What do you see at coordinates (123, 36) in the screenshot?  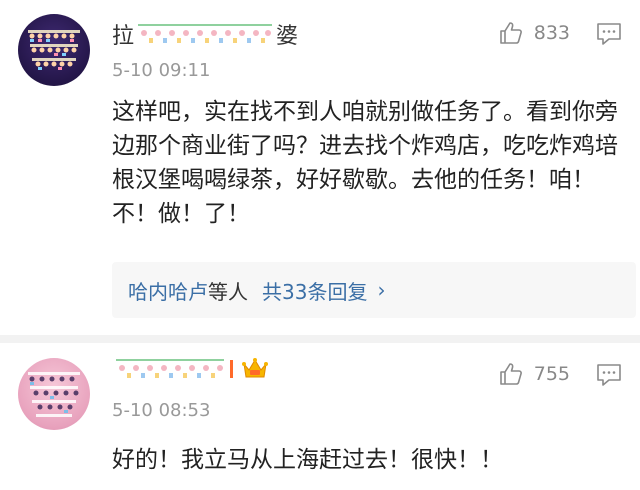 I see `username-prefix: 拉` at bounding box center [123, 36].